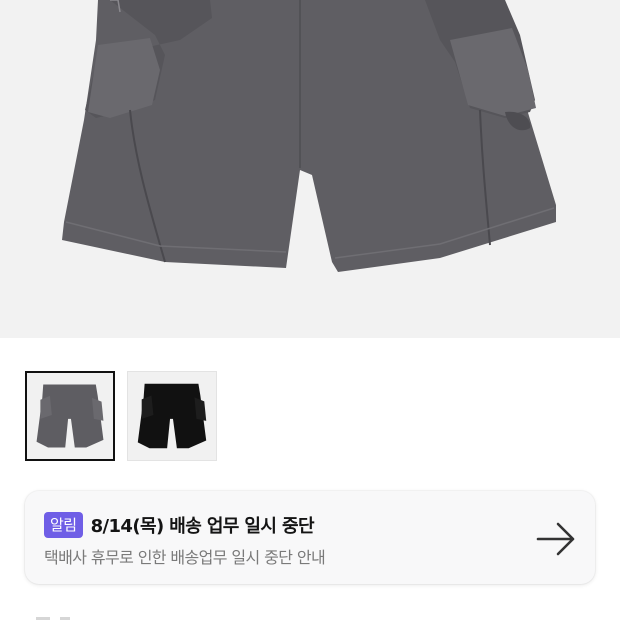 This screenshot has height=620, width=620. What do you see at coordinates (63, 525) in the screenshot?
I see `notice-badge: 알림` at bounding box center [63, 525].